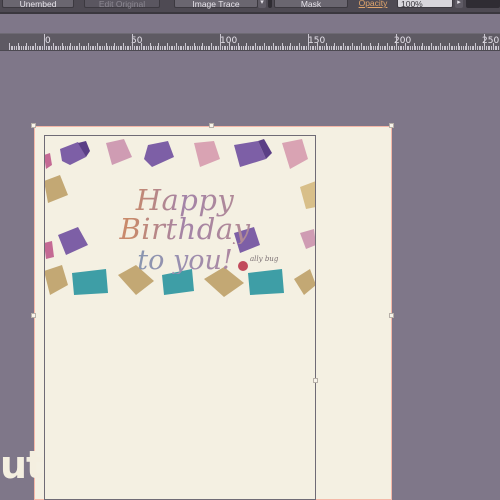 This screenshot has width=500, height=500. What do you see at coordinates (122, 4) in the screenshot?
I see `edit-original-button: Edit Original` at bounding box center [122, 4].